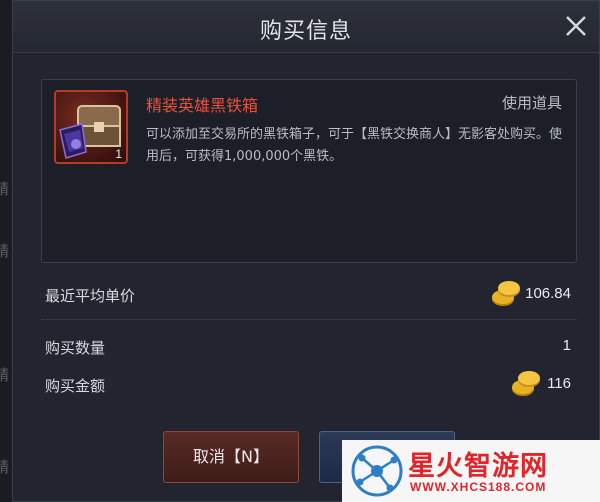 This screenshot has width=600, height=502. Describe the element at coordinates (478, 466) in the screenshot. I see `watermark-text: 星火智游网` at that location.